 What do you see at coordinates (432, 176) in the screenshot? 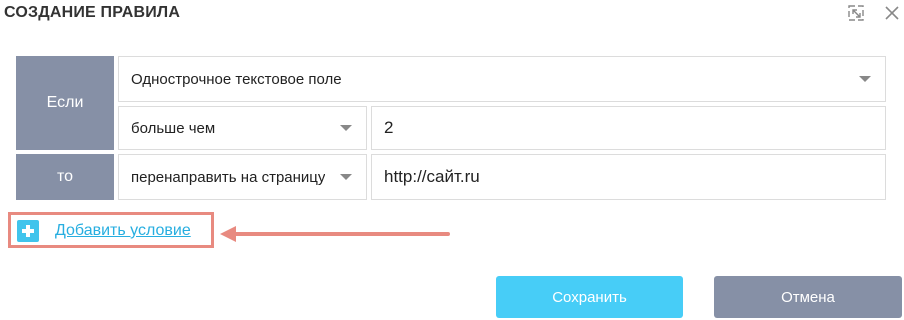
I see `redirect-url-value: http://сайт.ru` at bounding box center [432, 176].